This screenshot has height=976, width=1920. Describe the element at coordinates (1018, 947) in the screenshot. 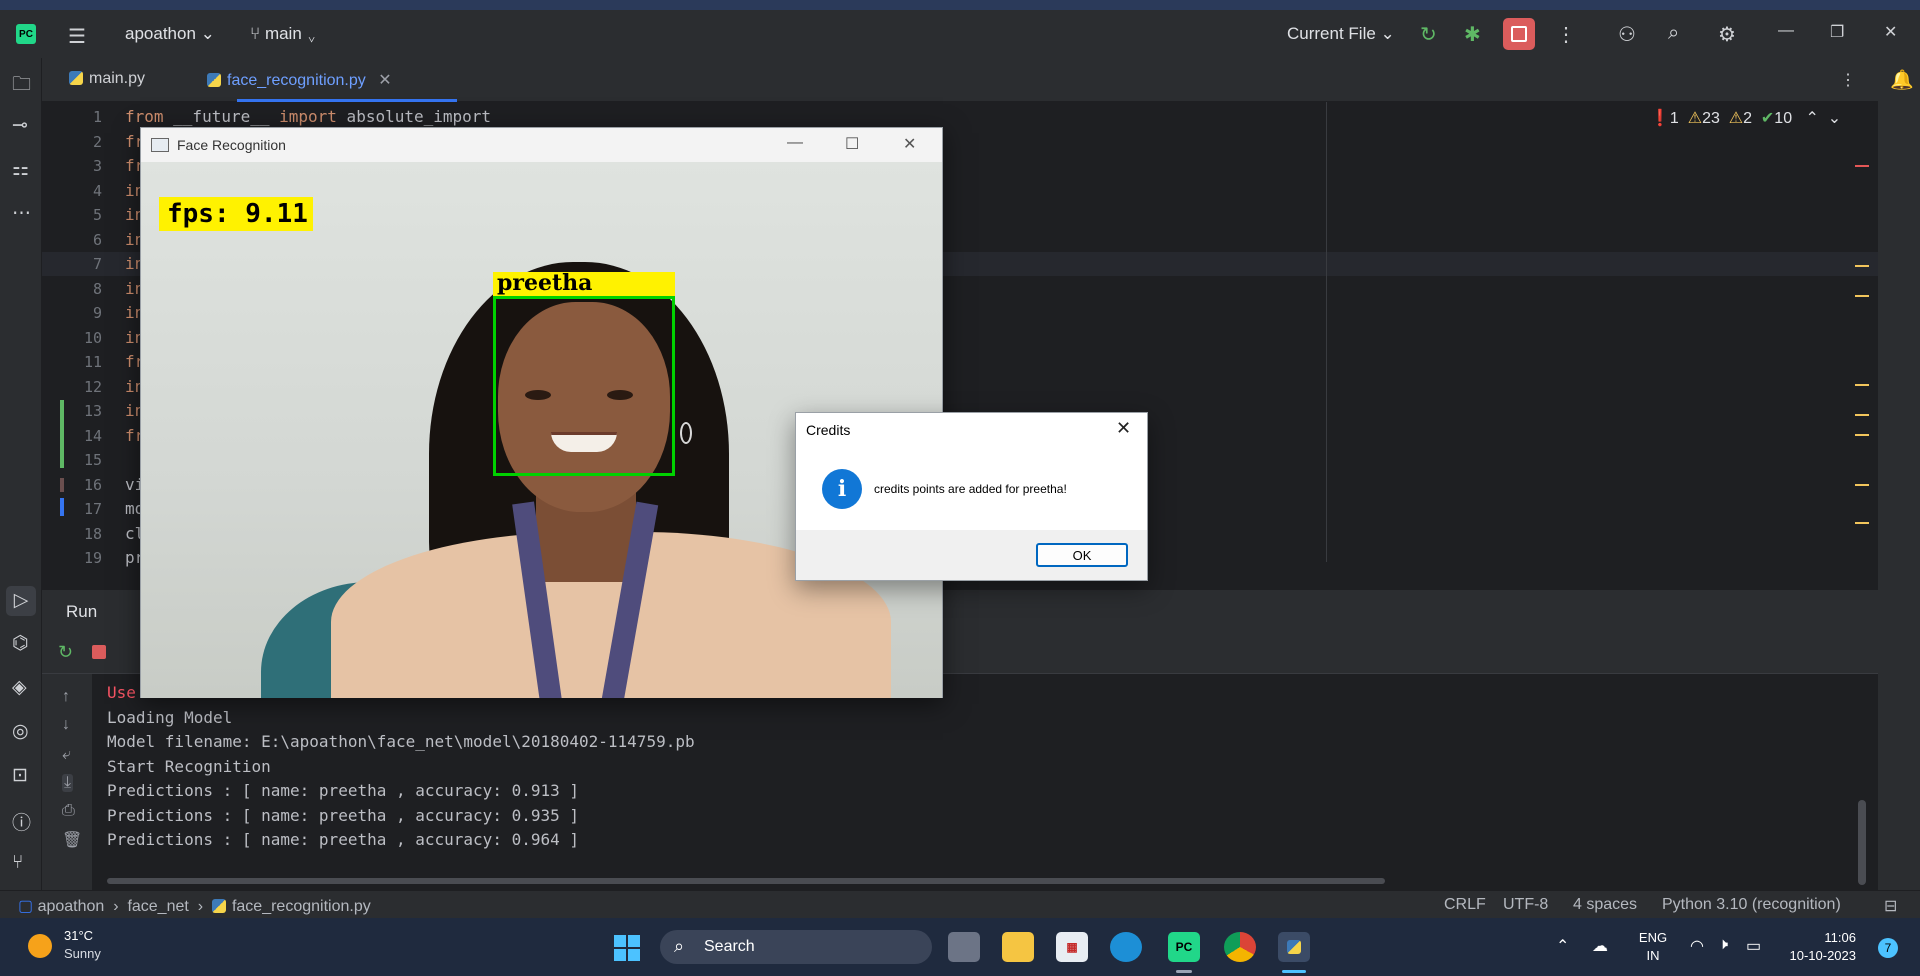

I see `file-explorer-icon` at that location.